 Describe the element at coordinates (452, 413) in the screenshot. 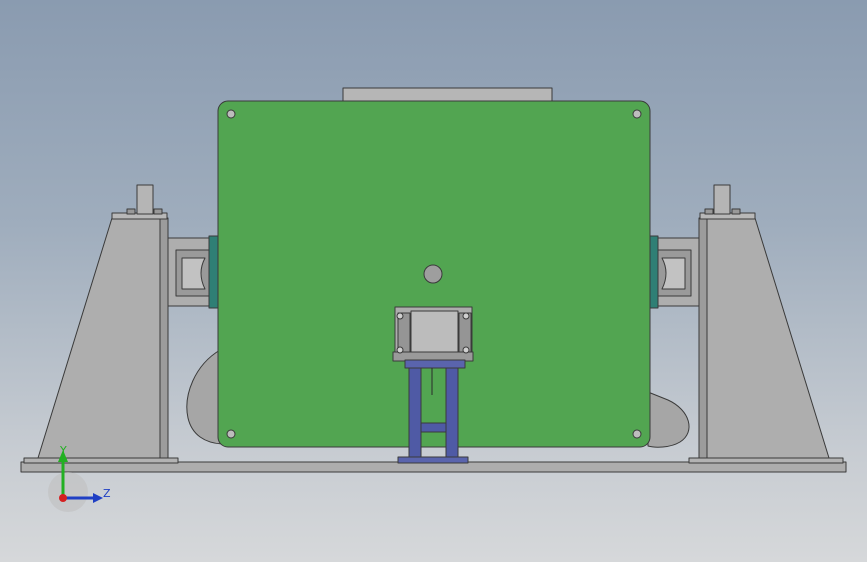

I see `stand-leg-right` at that location.